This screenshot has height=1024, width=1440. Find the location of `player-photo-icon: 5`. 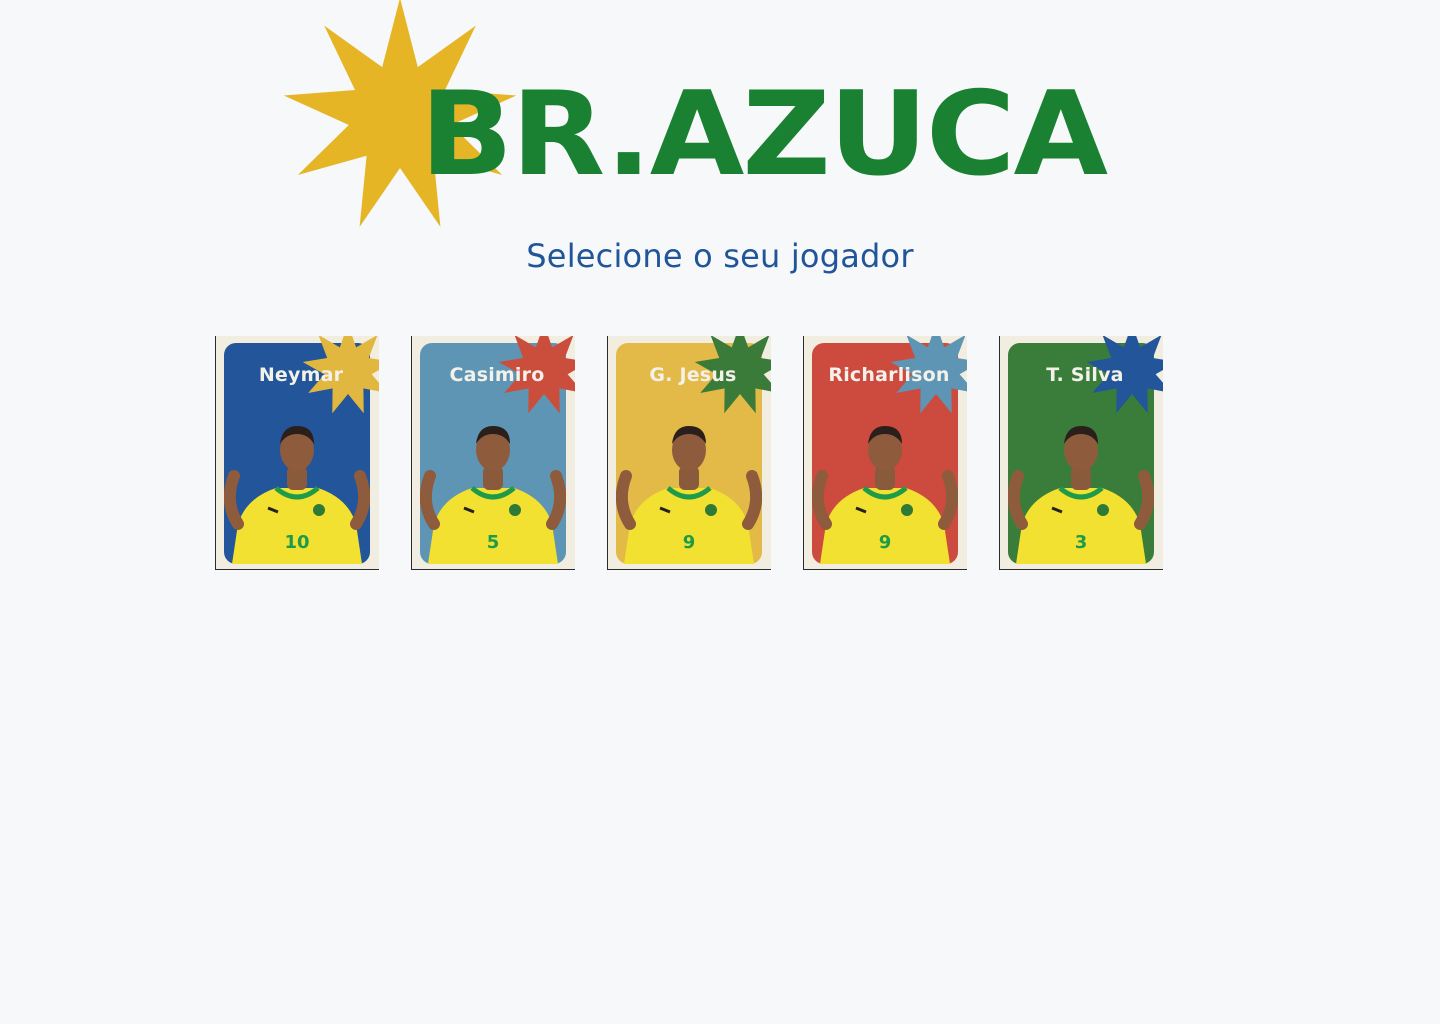

player-photo-icon: 5 is located at coordinates (493, 495).